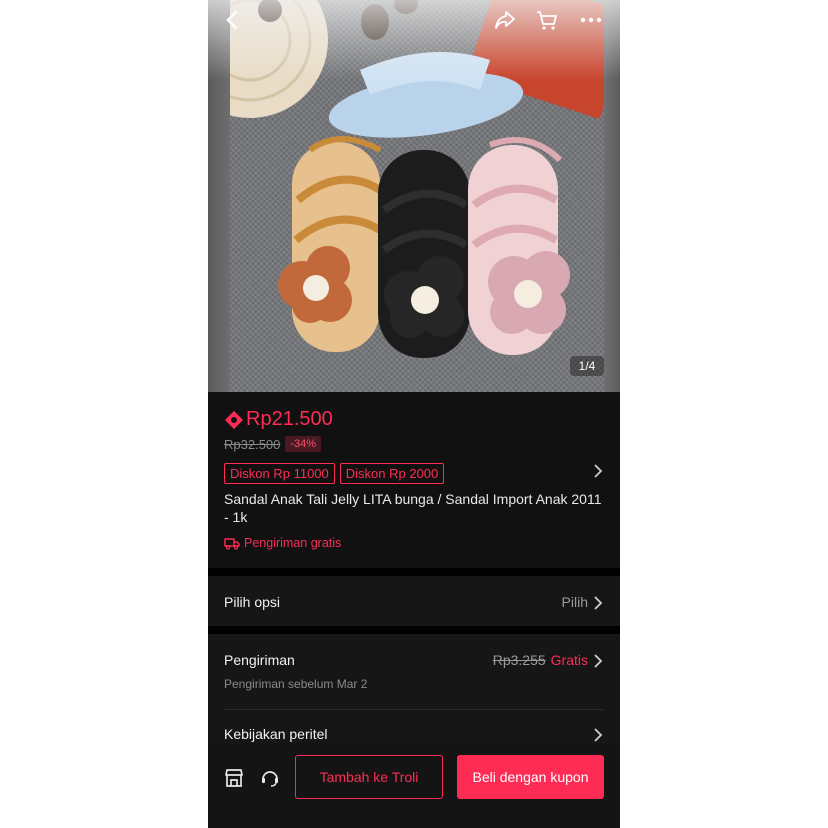 The height and width of the screenshot is (828, 828). Describe the element at coordinates (252, 602) in the screenshot. I see `options-label: Pilih opsi` at that location.